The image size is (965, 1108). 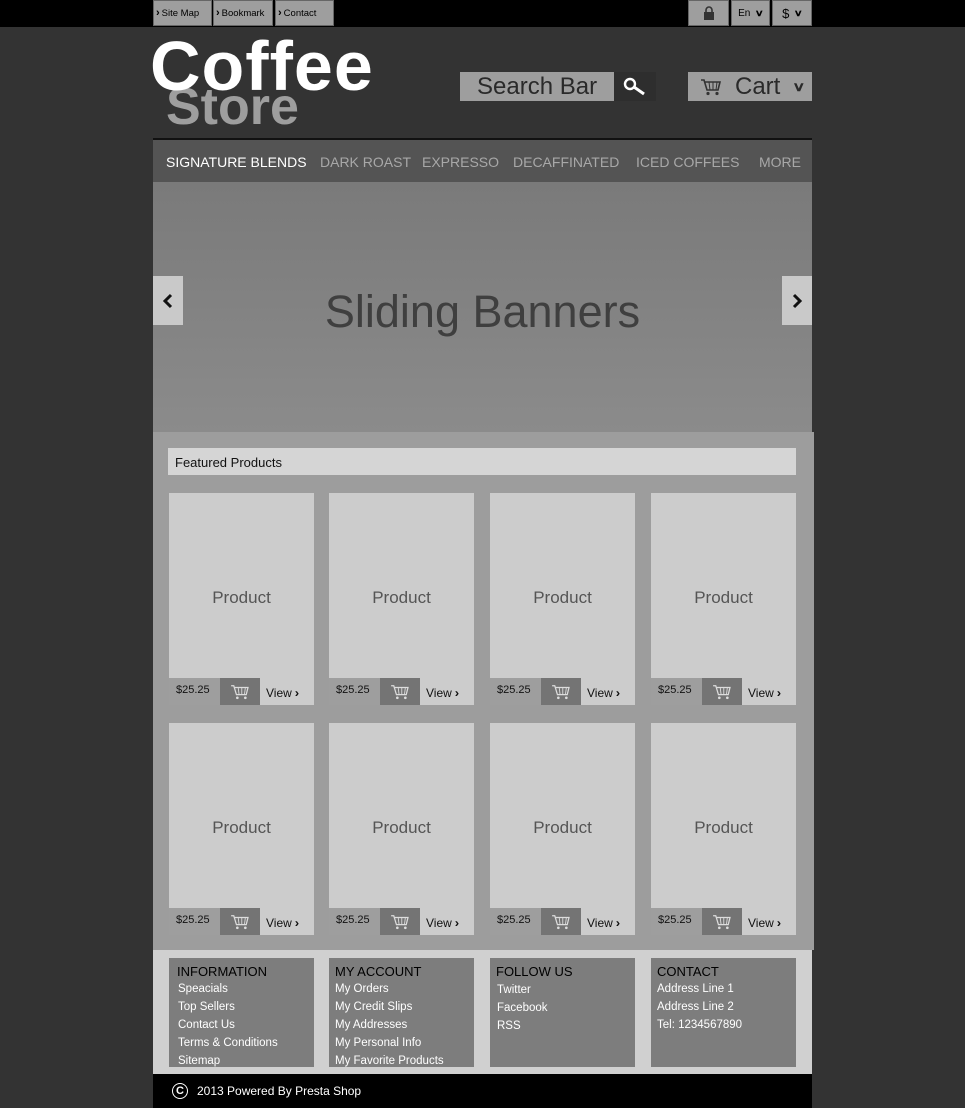 I want to click on nav-item-decaffinated: DECAFFINATED, so click(x=566, y=162).